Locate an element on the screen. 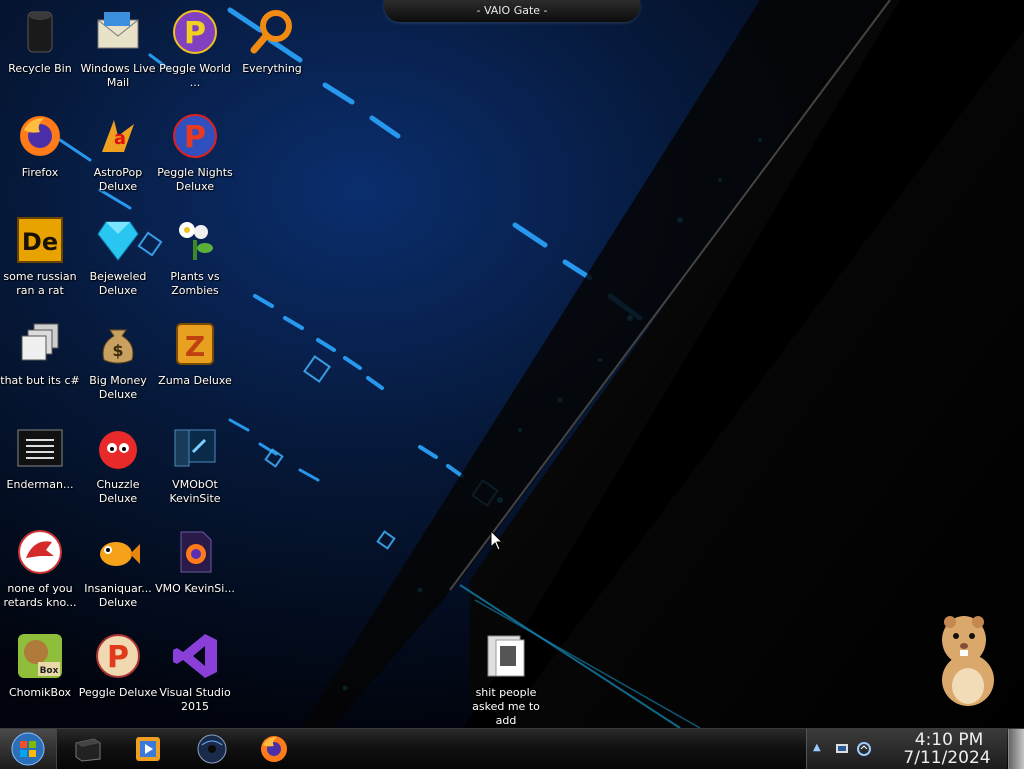 This screenshot has width=1024, height=769. desktop-icon-label: Plants vs Zombies is located at coordinates (195, 283).